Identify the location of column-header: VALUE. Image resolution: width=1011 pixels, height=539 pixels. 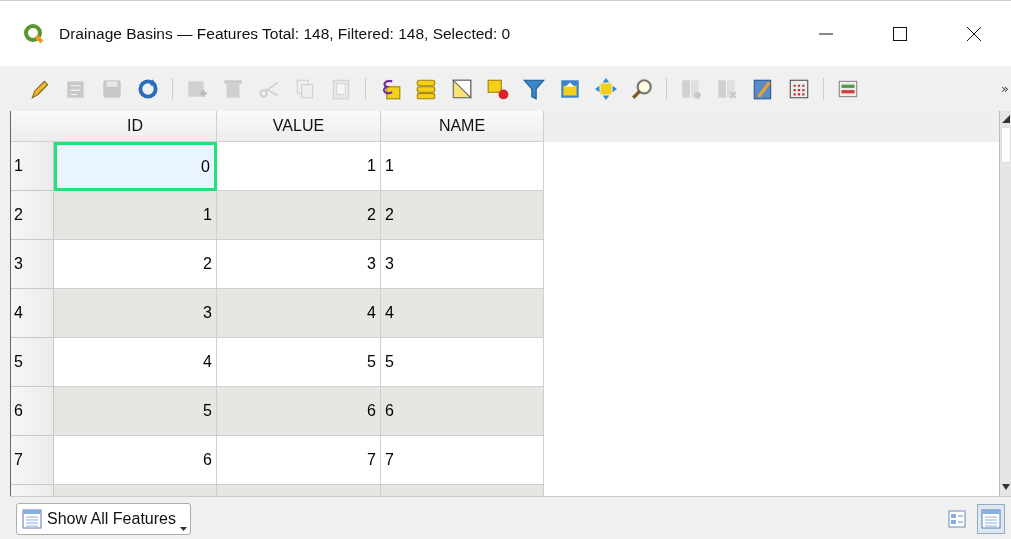
(299, 126).